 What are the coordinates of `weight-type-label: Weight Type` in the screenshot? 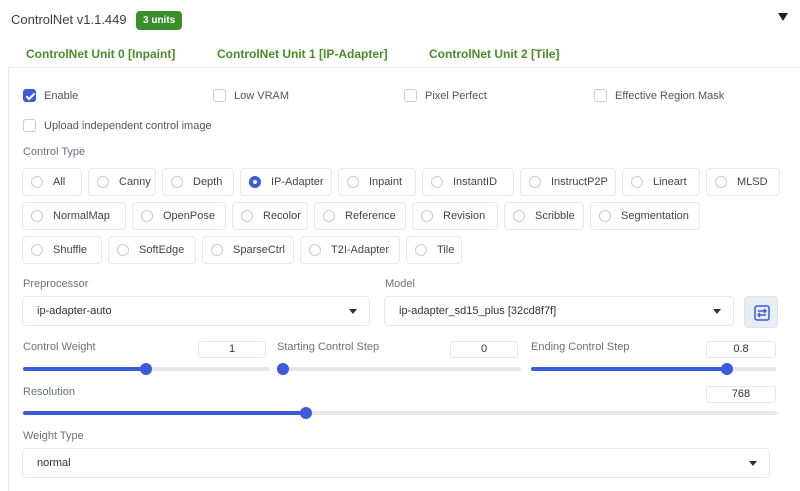 It's located at (53, 436).